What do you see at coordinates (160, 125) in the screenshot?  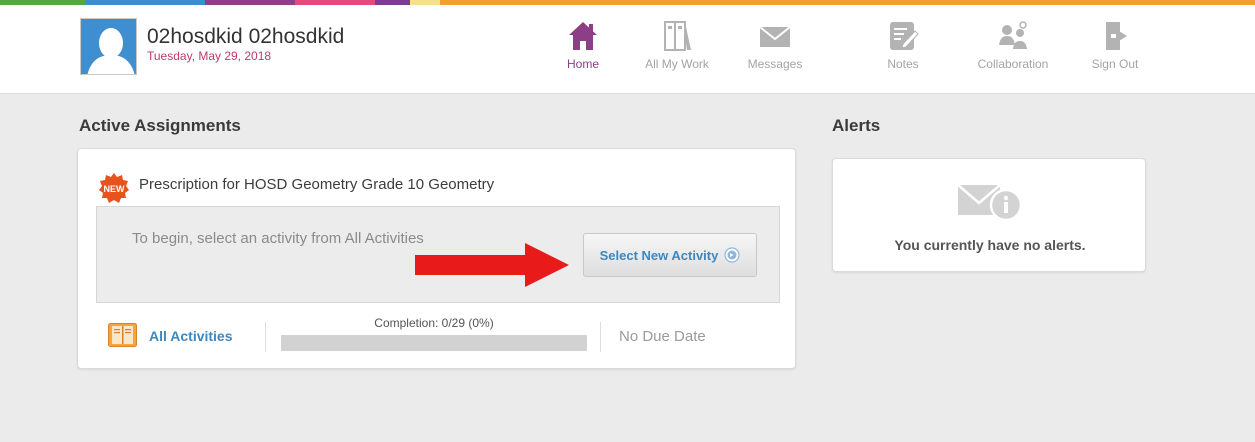 I see `active-assignments-heading: Active Assignments` at bounding box center [160, 125].